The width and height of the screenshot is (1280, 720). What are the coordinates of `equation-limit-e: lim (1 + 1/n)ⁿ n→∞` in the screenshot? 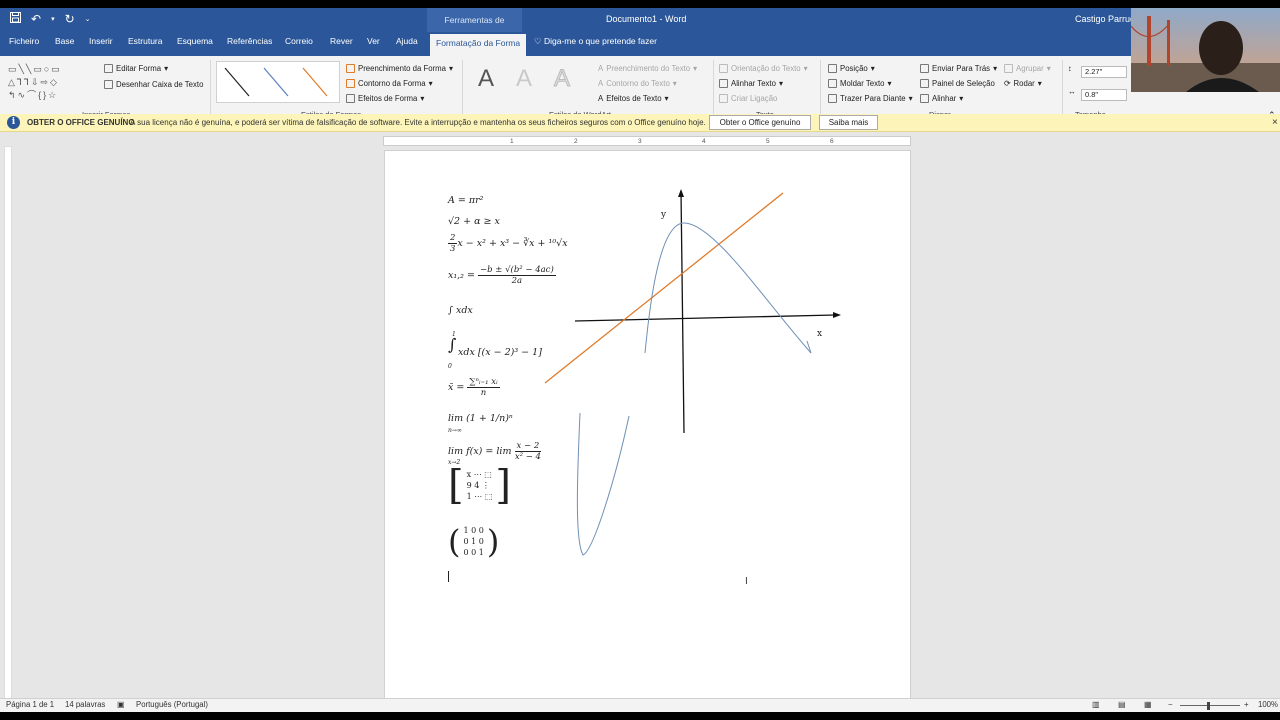 It's located at (480, 423).